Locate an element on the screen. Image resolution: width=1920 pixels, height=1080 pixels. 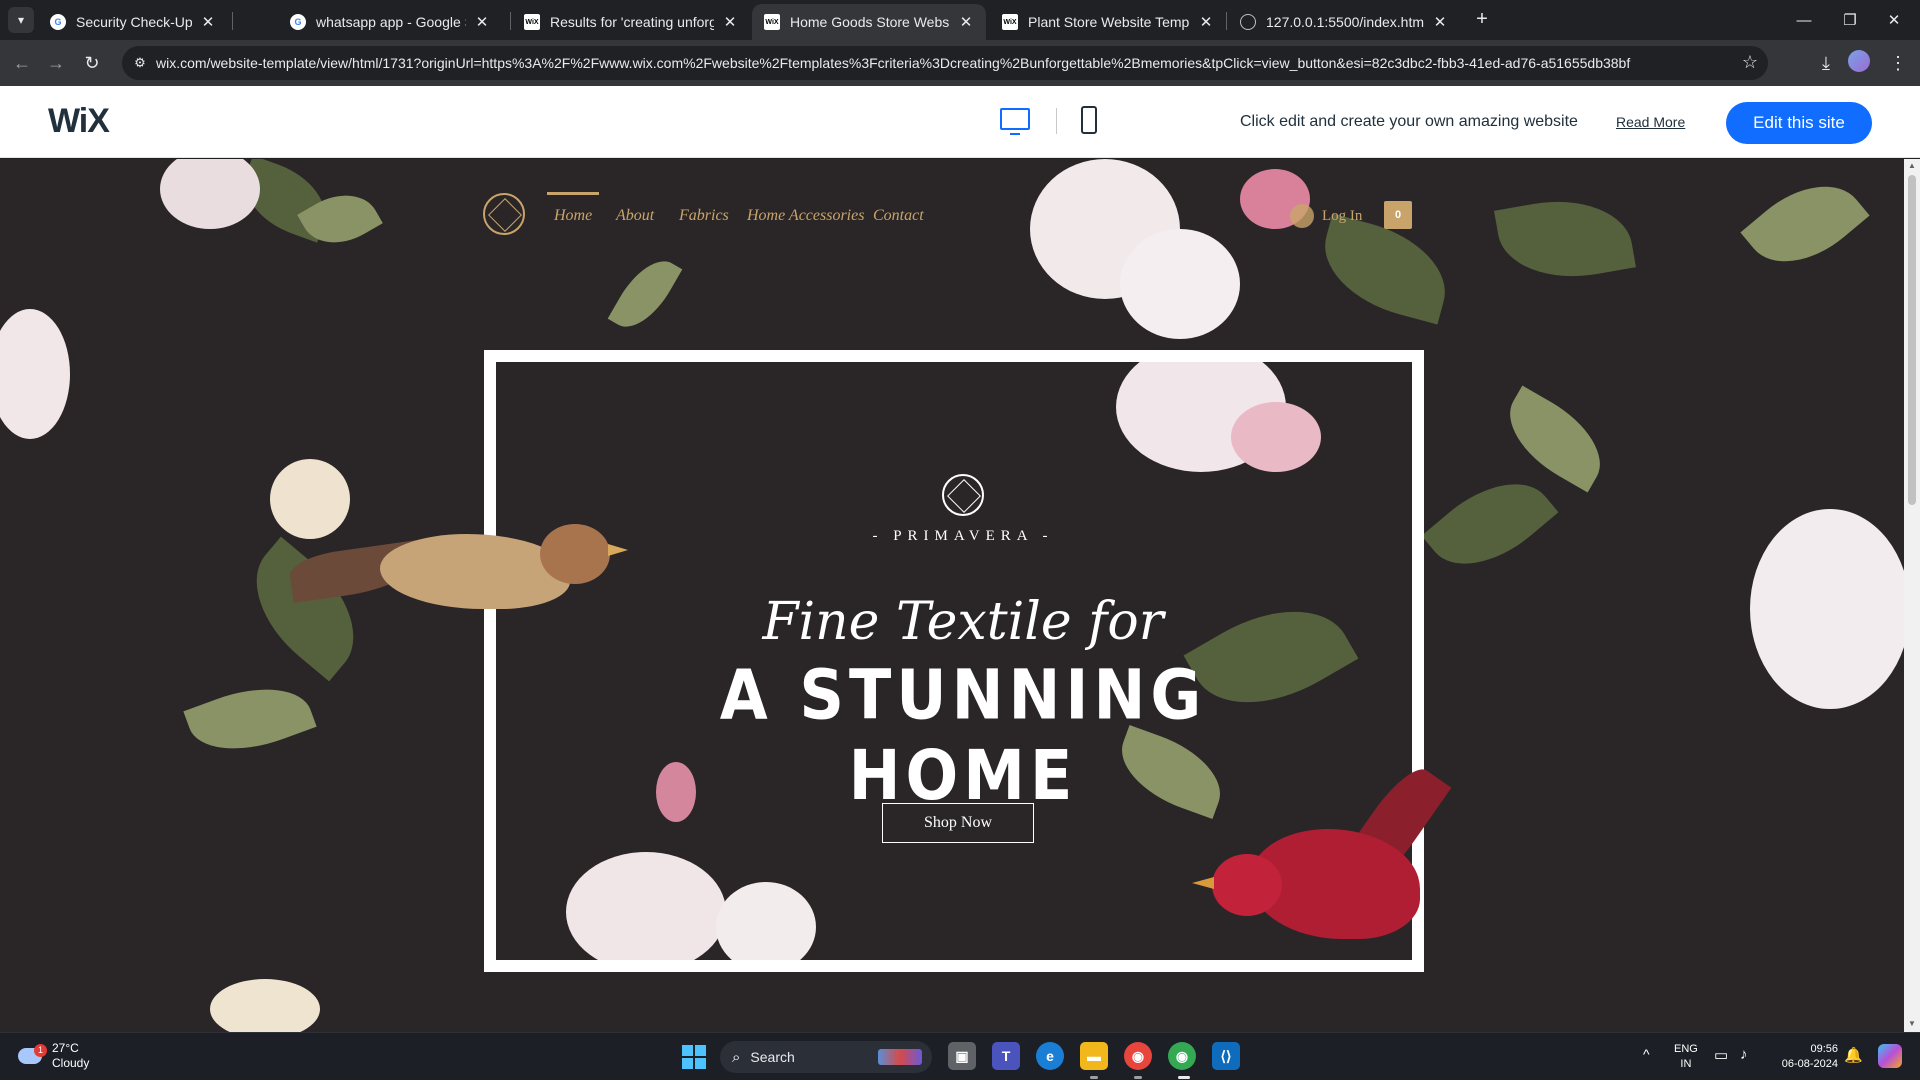
nav-about: About is located at coordinates (635, 216).